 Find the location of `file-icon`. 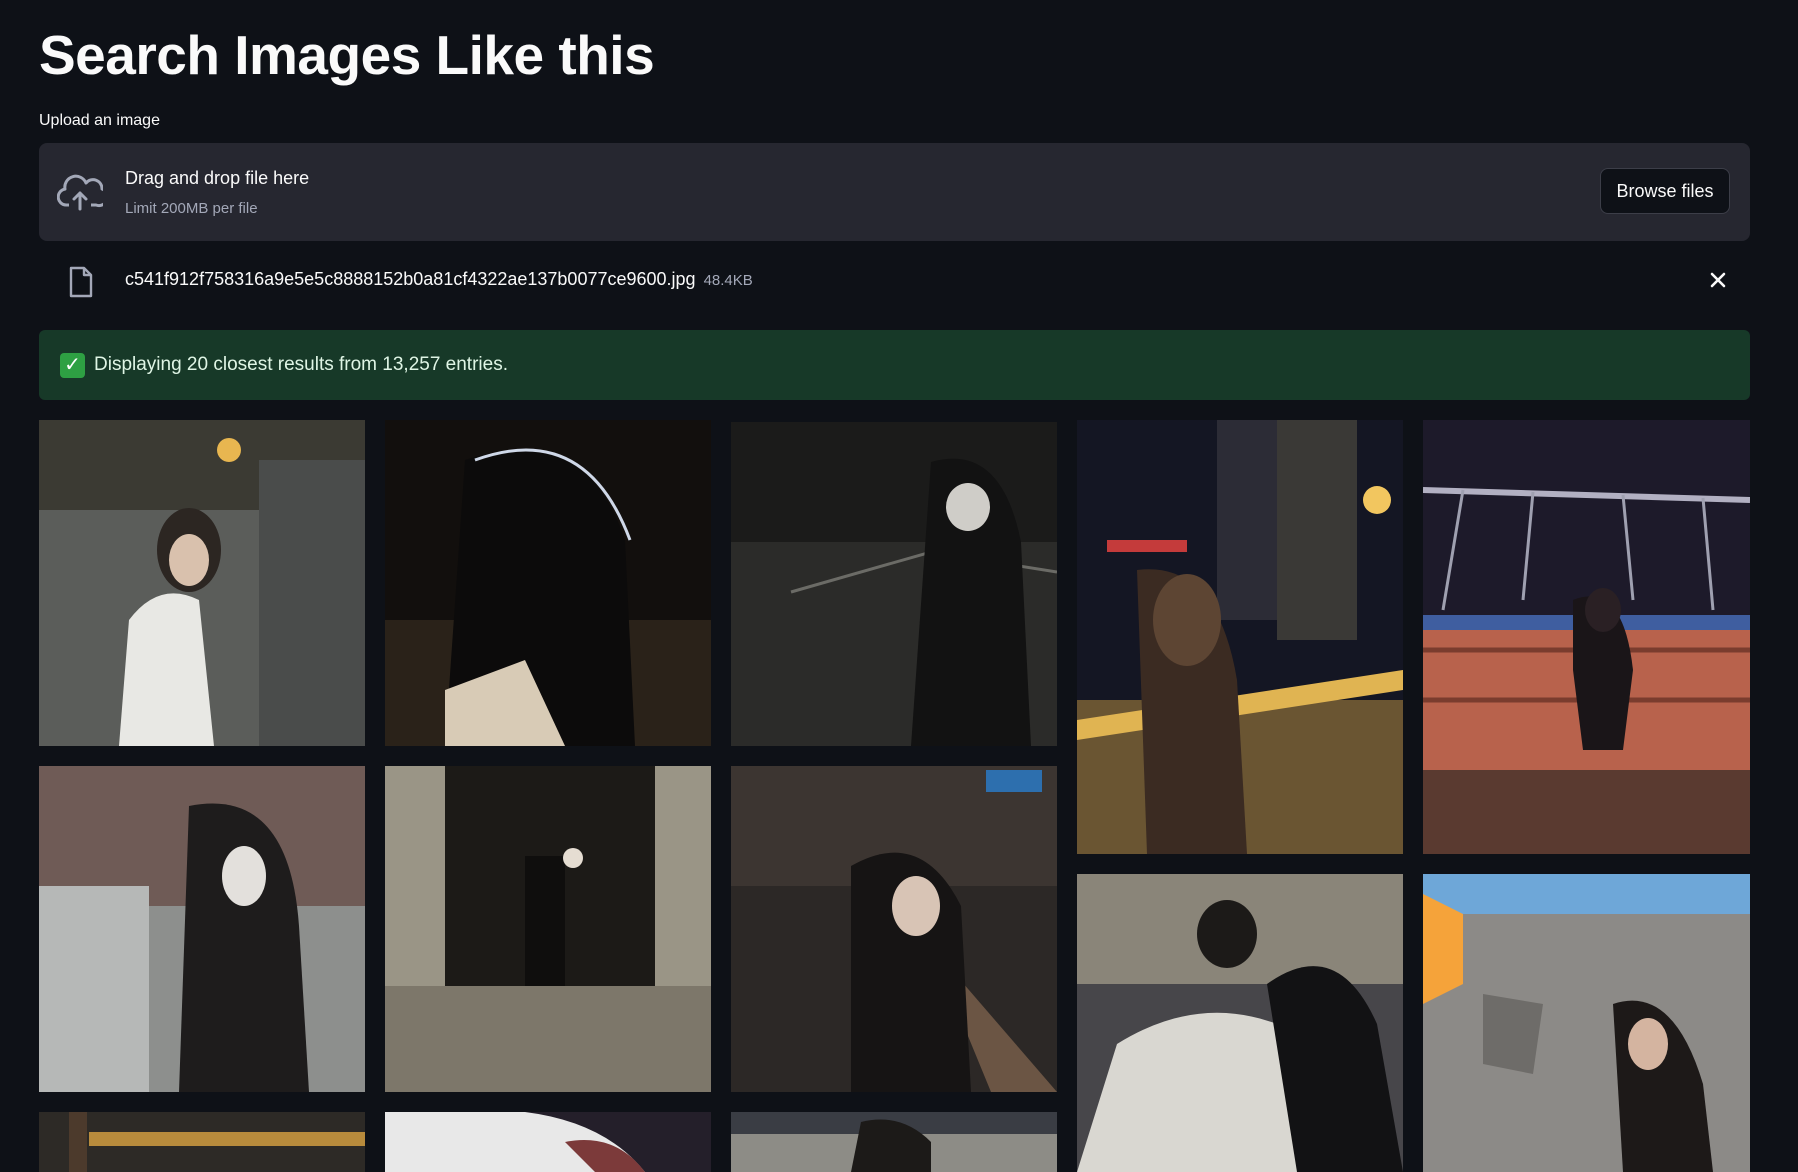

file-icon is located at coordinates (81, 282).